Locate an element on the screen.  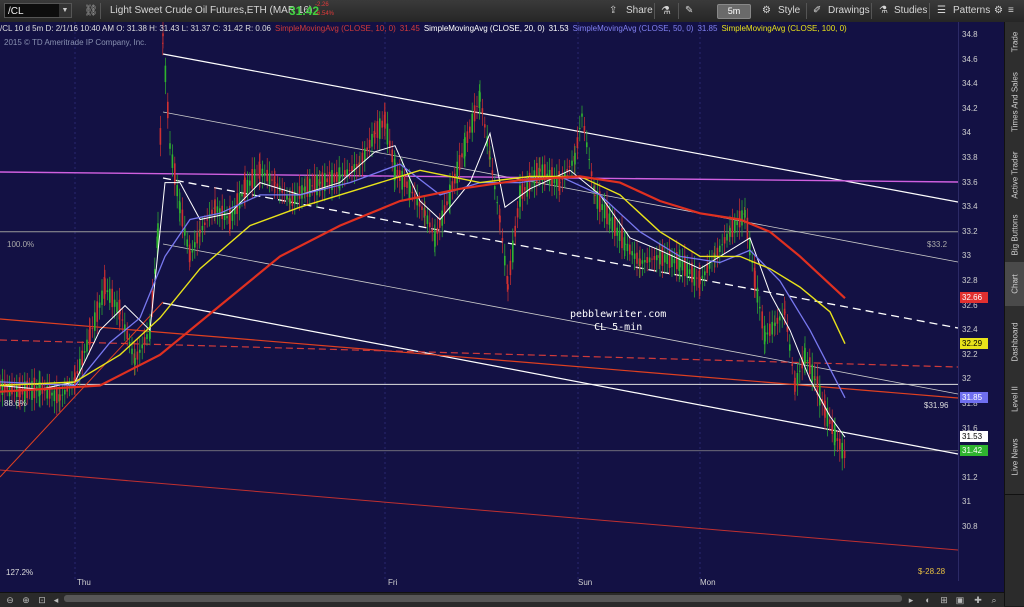
search-icon: ⌕ is located at coordinates (994, 600).